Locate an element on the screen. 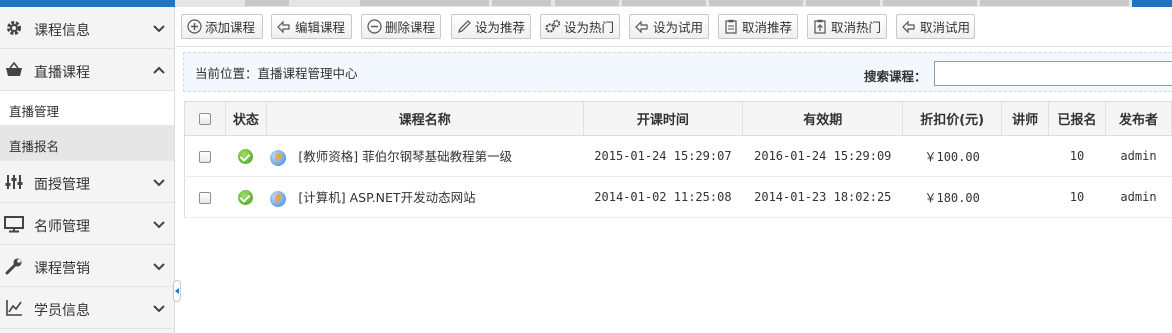 This screenshot has width=1172, height=333. price-cell: ￥180.00 is located at coordinates (952, 197).